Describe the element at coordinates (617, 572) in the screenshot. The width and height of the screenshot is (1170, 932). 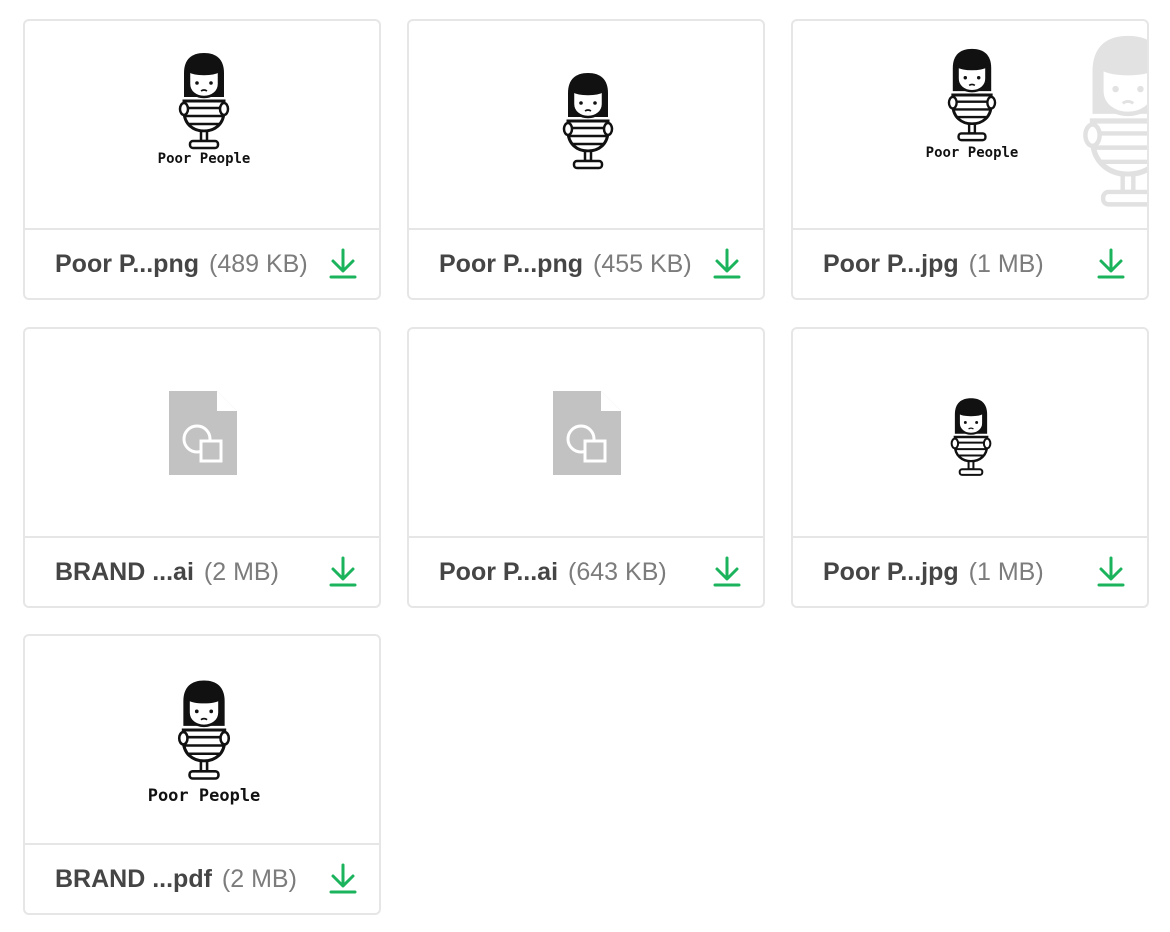
I see `file-size: (643 KB)` at that location.